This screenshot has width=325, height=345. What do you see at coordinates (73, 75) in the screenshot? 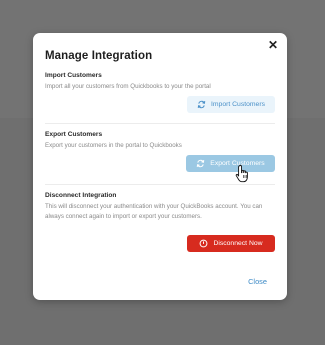
I see `import-heading: Import Customers` at bounding box center [73, 75].